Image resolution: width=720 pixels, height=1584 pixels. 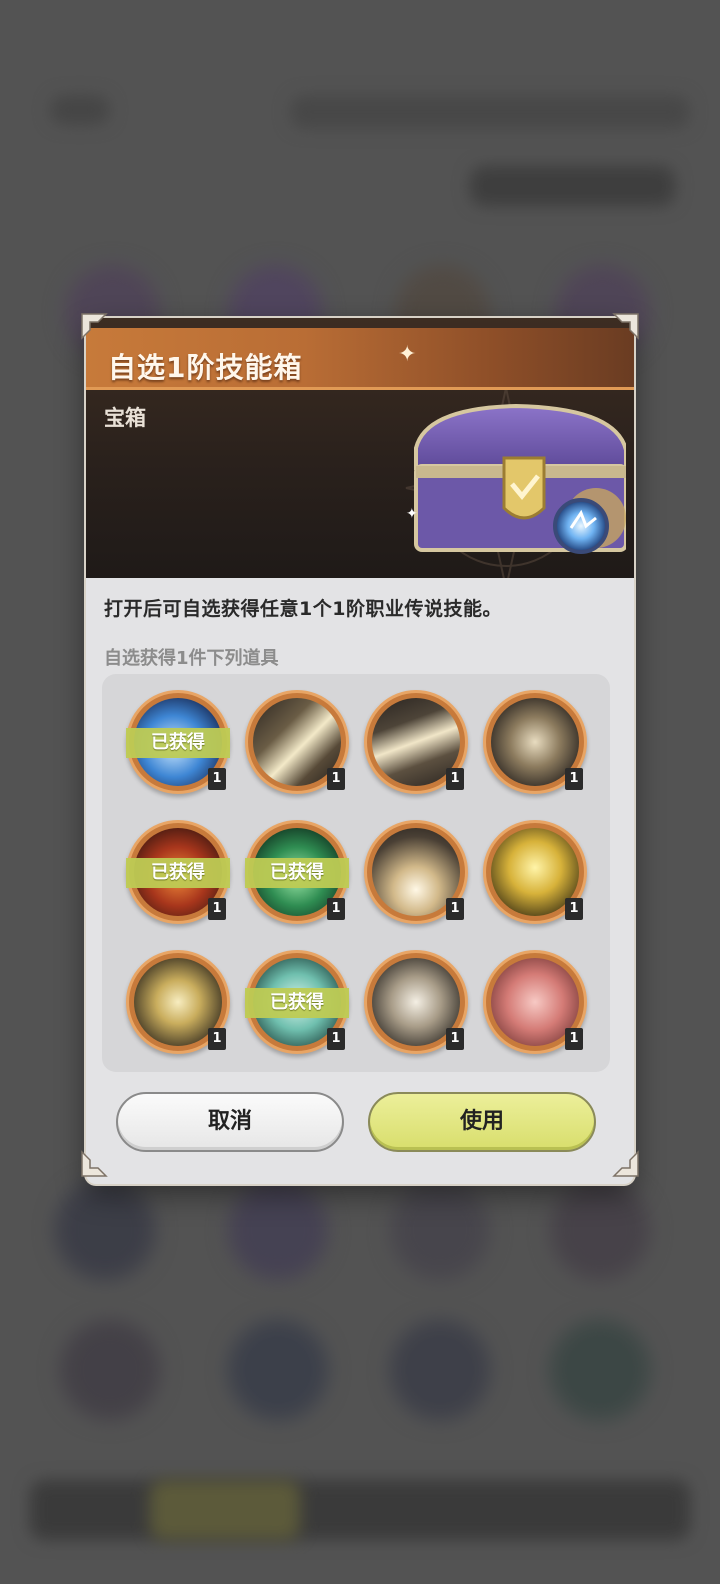 I want to click on cancel-button: 取消, so click(x=230, y=1122).